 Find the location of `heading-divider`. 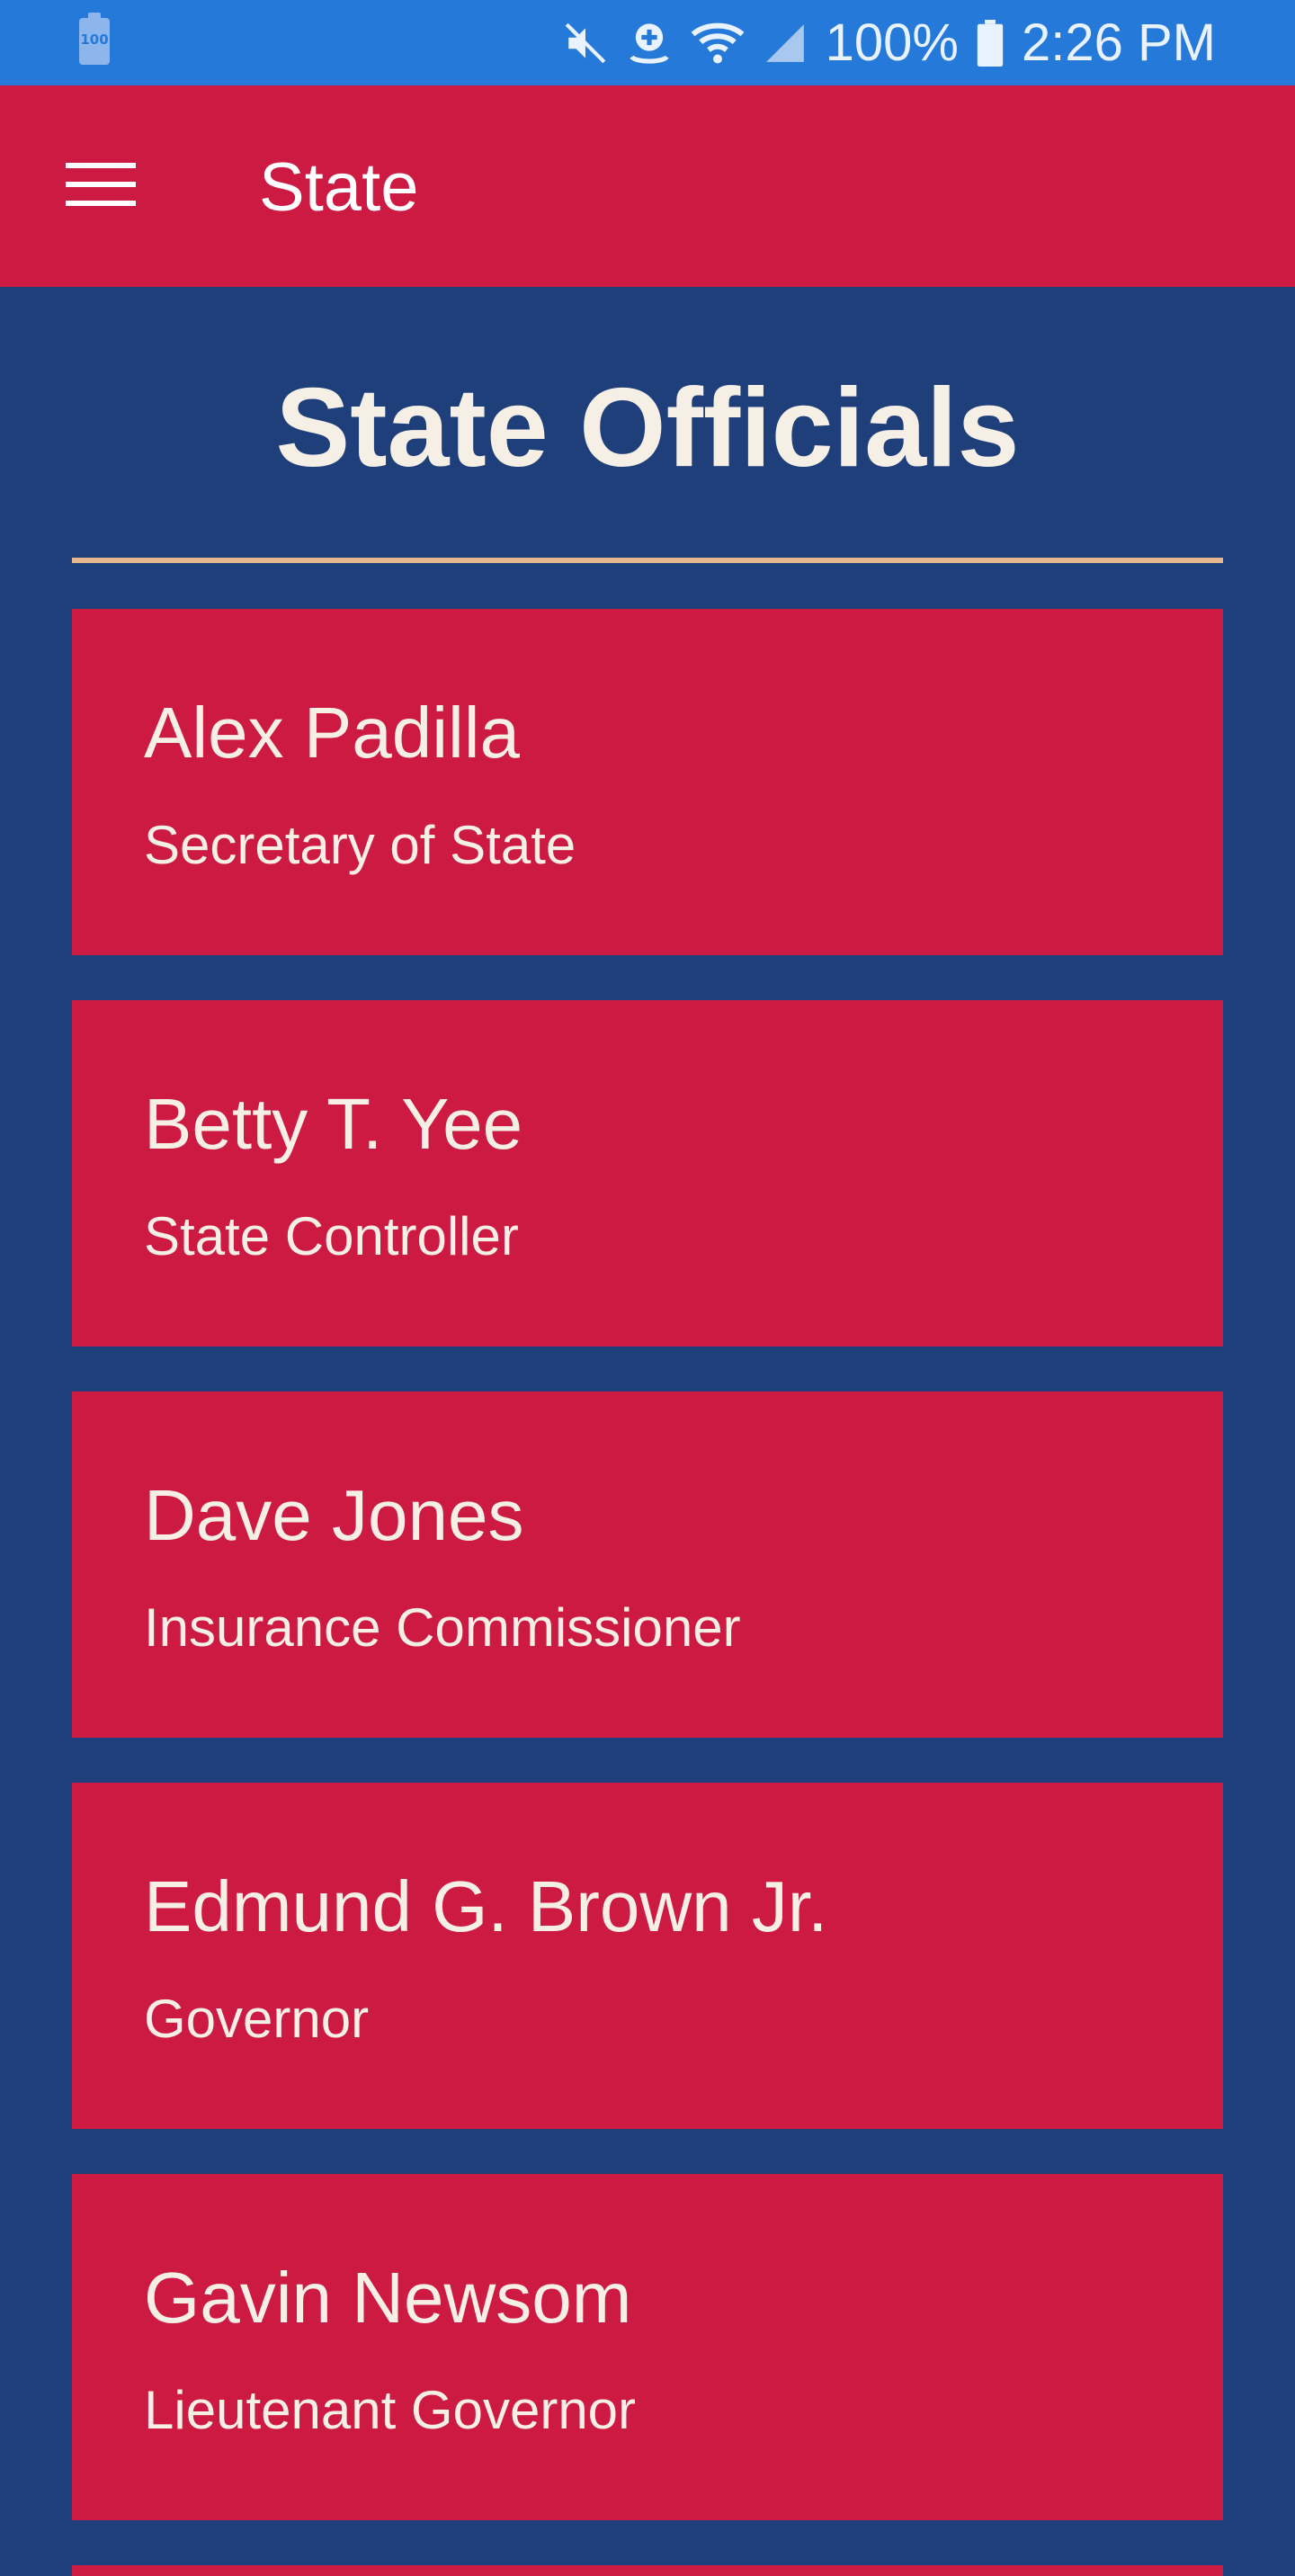

heading-divider is located at coordinates (647, 560).